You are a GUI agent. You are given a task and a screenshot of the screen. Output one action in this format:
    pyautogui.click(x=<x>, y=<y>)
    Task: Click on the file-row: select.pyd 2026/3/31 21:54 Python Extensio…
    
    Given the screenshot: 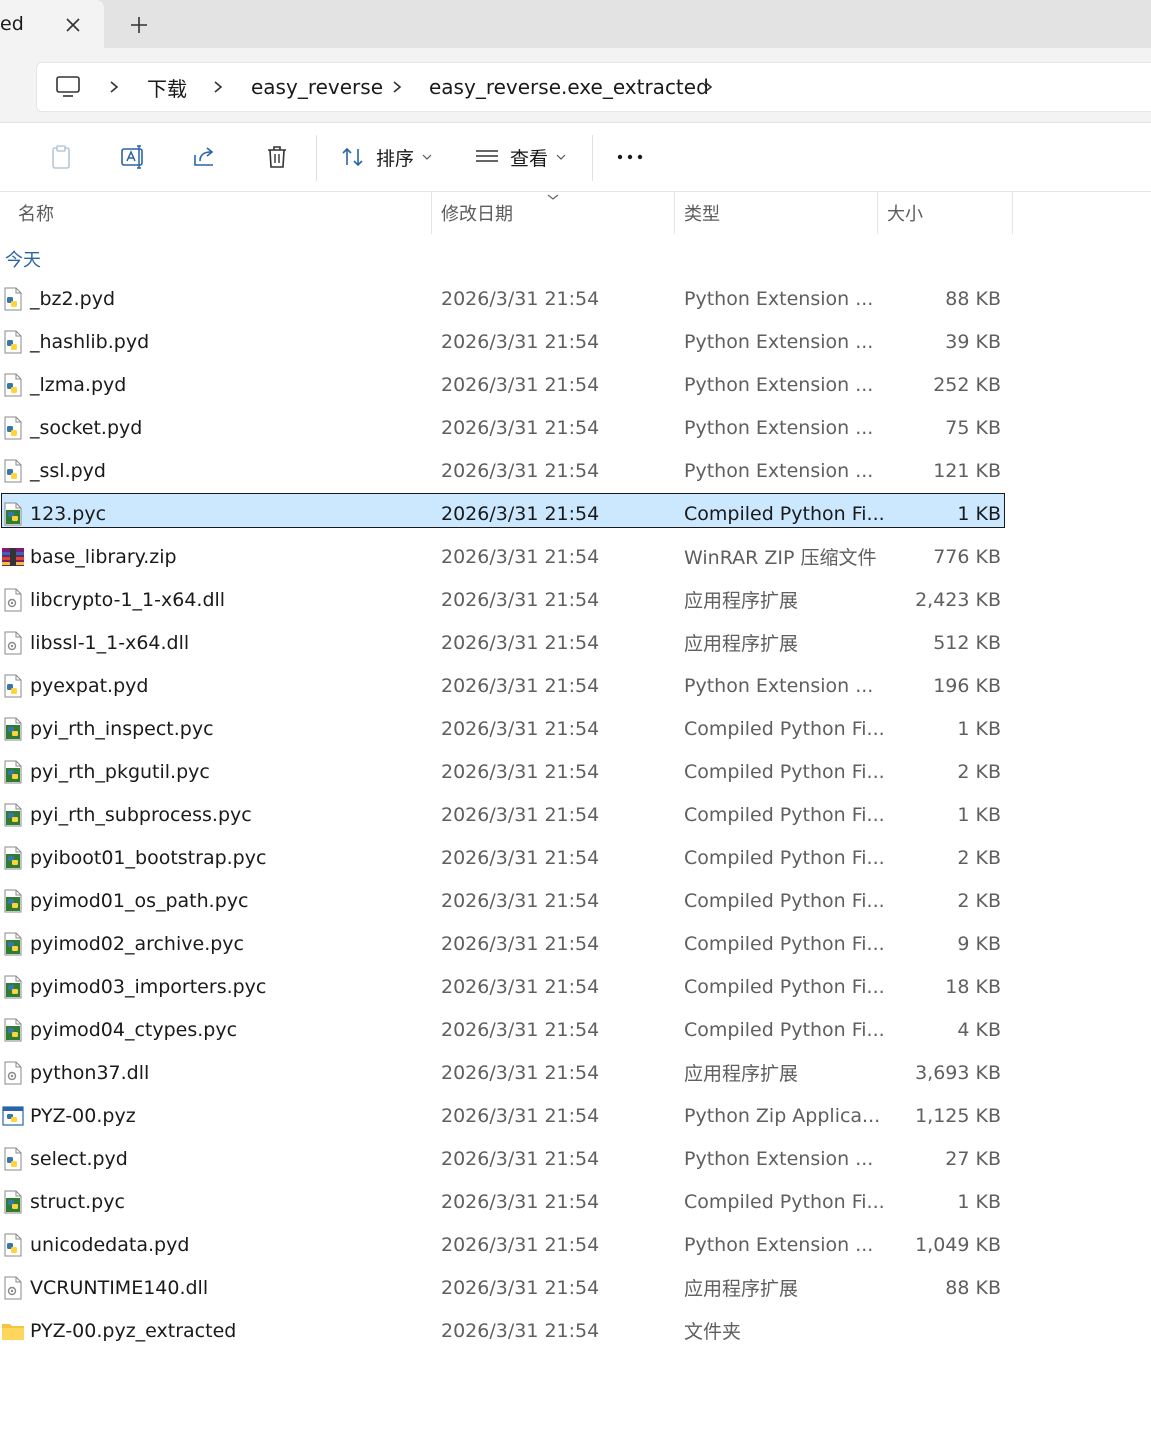 What is the action you would take?
    pyautogui.click(x=575, y=1158)
    